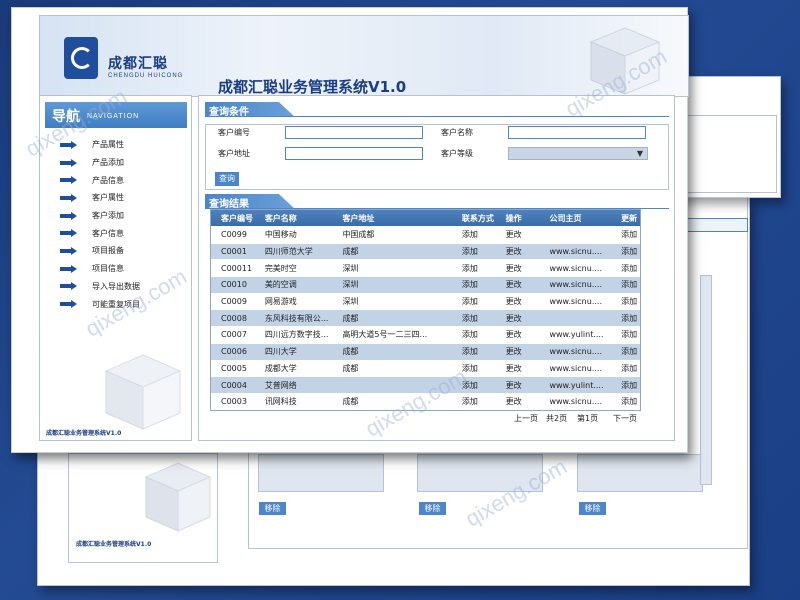 The image size is (800, 600). What do you see at coordinates (425, 301) in the screenshot?
I see `table-row: C0009 网易游戏 深圳 添加 更改 www.sicnu.... 添加` at bounding box center [425, 301].